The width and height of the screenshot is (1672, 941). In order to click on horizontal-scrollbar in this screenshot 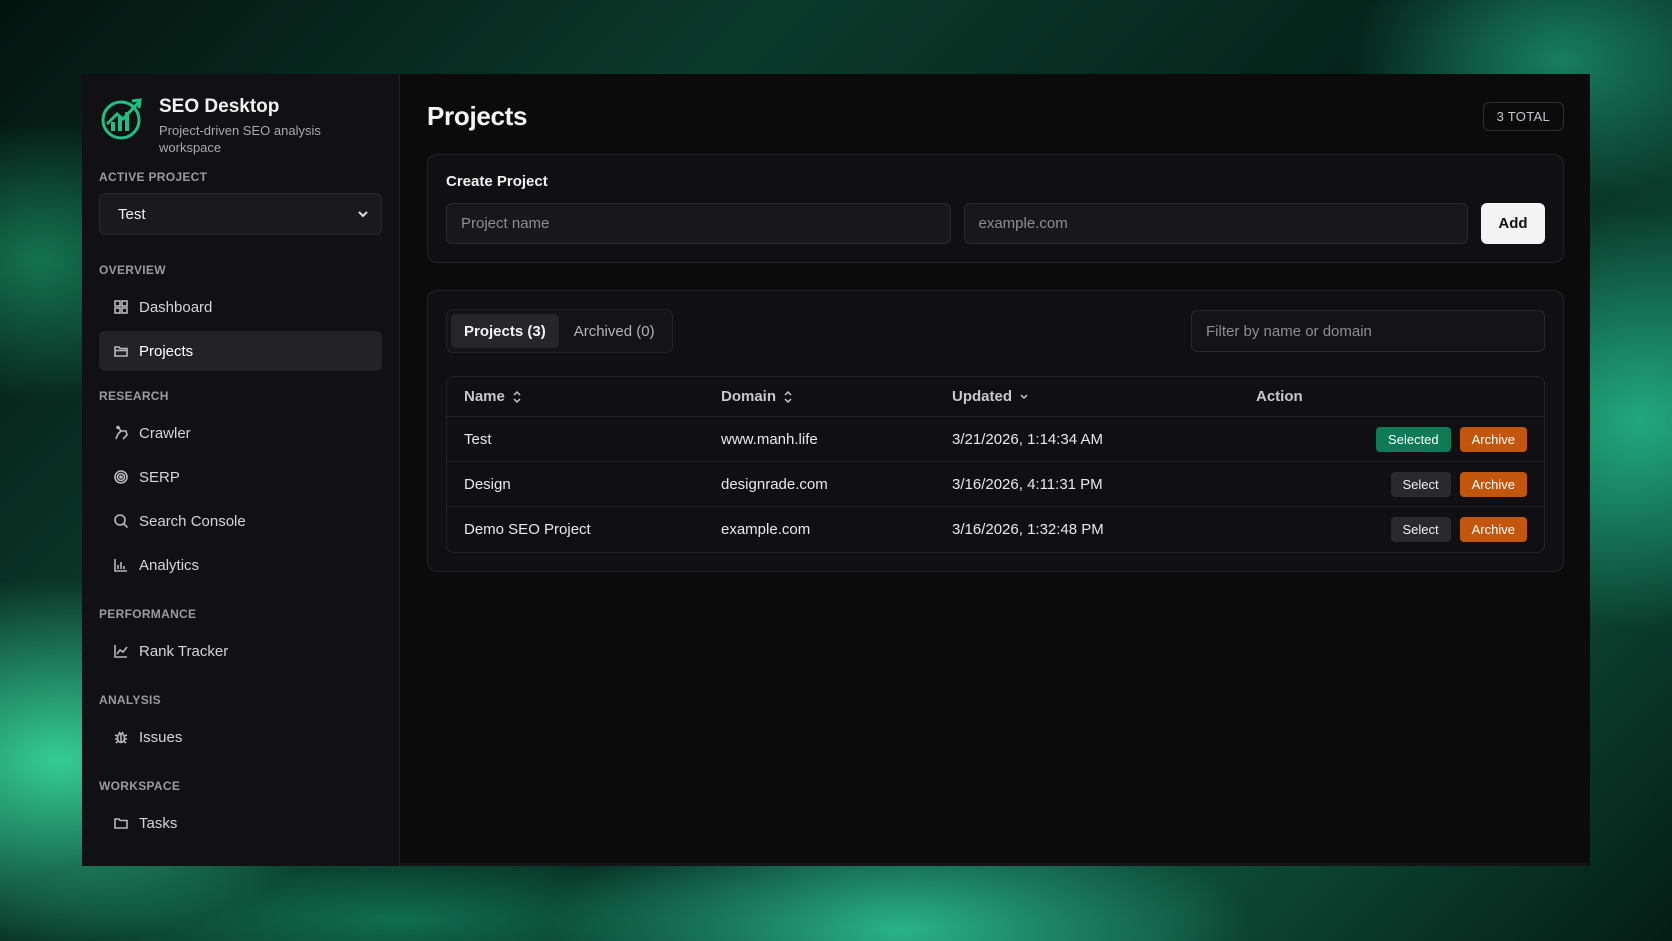, I will do `click(995, 864)`.